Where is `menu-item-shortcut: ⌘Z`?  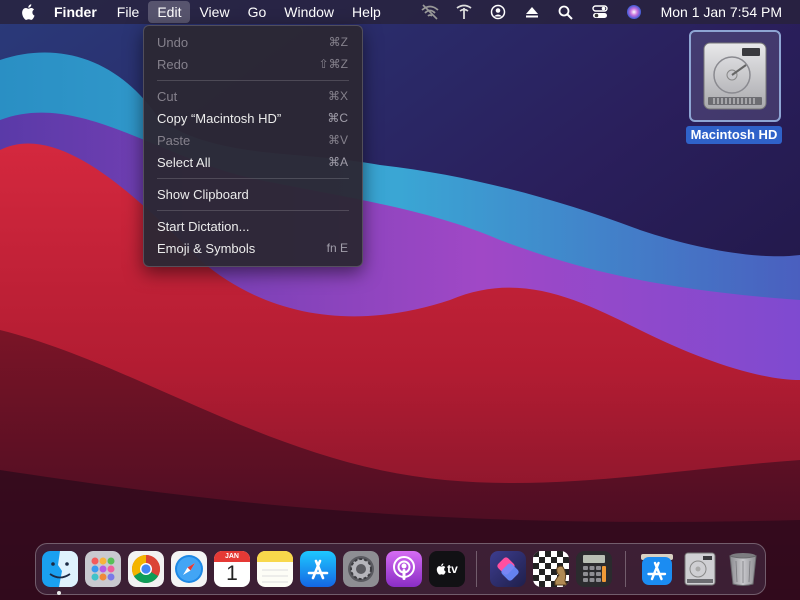 menu-item-shortcut: ⌘Z is located at coordinates (338, 42).